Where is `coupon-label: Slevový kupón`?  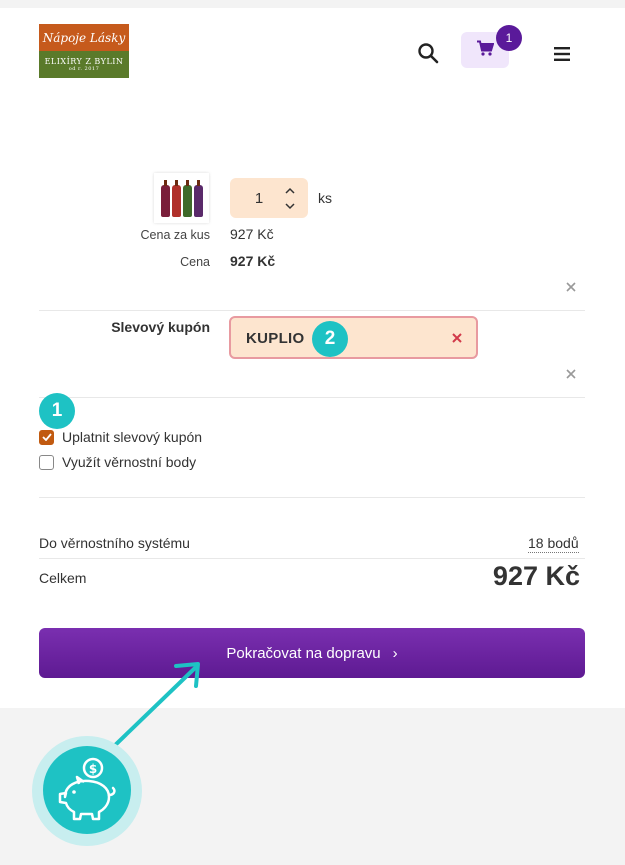
coupon-label: Slevový kupón is located at coordinates (160, 327).